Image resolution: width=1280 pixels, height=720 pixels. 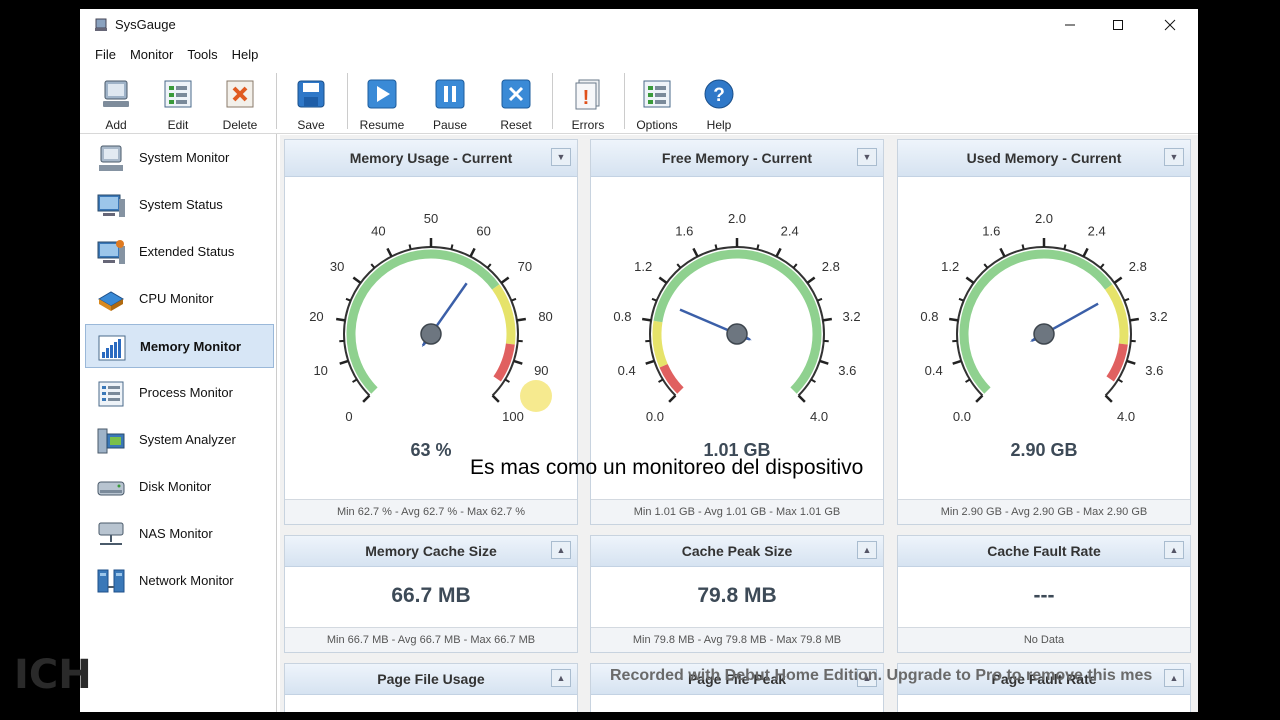 I want to click on list-icon, so click(x=111, y=394).